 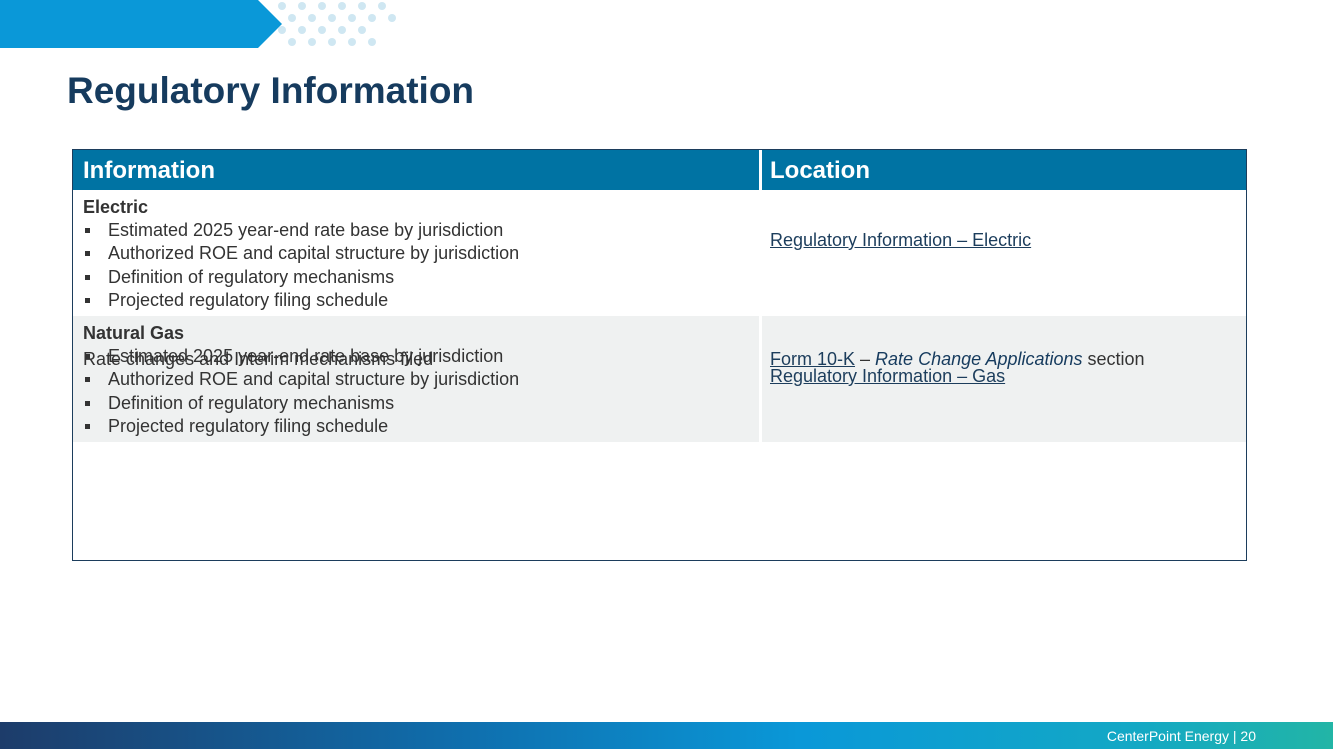 What do you see at coordinates (149, 170) in the screenshot?
I see `header-information: Information` at bounding box center [149, 170].